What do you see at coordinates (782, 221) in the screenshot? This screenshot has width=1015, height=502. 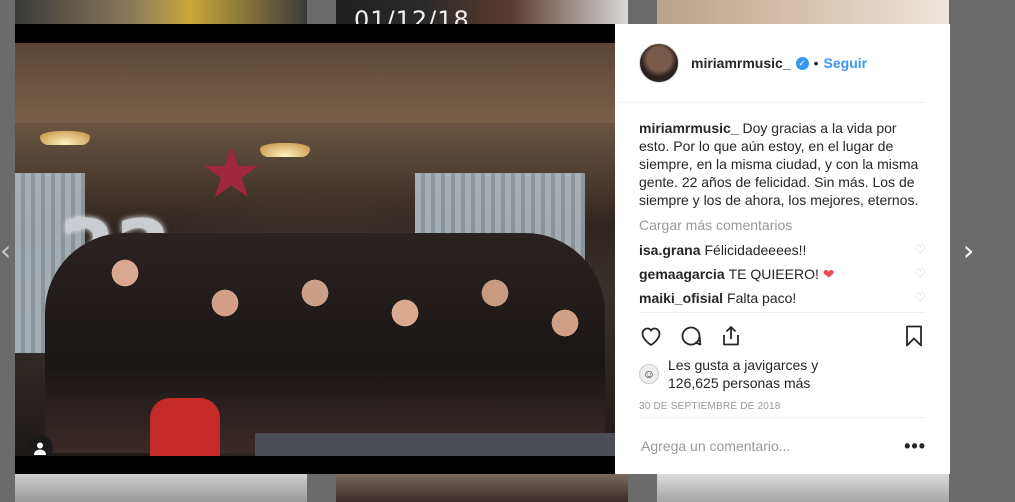 I see `load-more-comments-link: Cargar más comentarios` at bounding box center [782, 221].